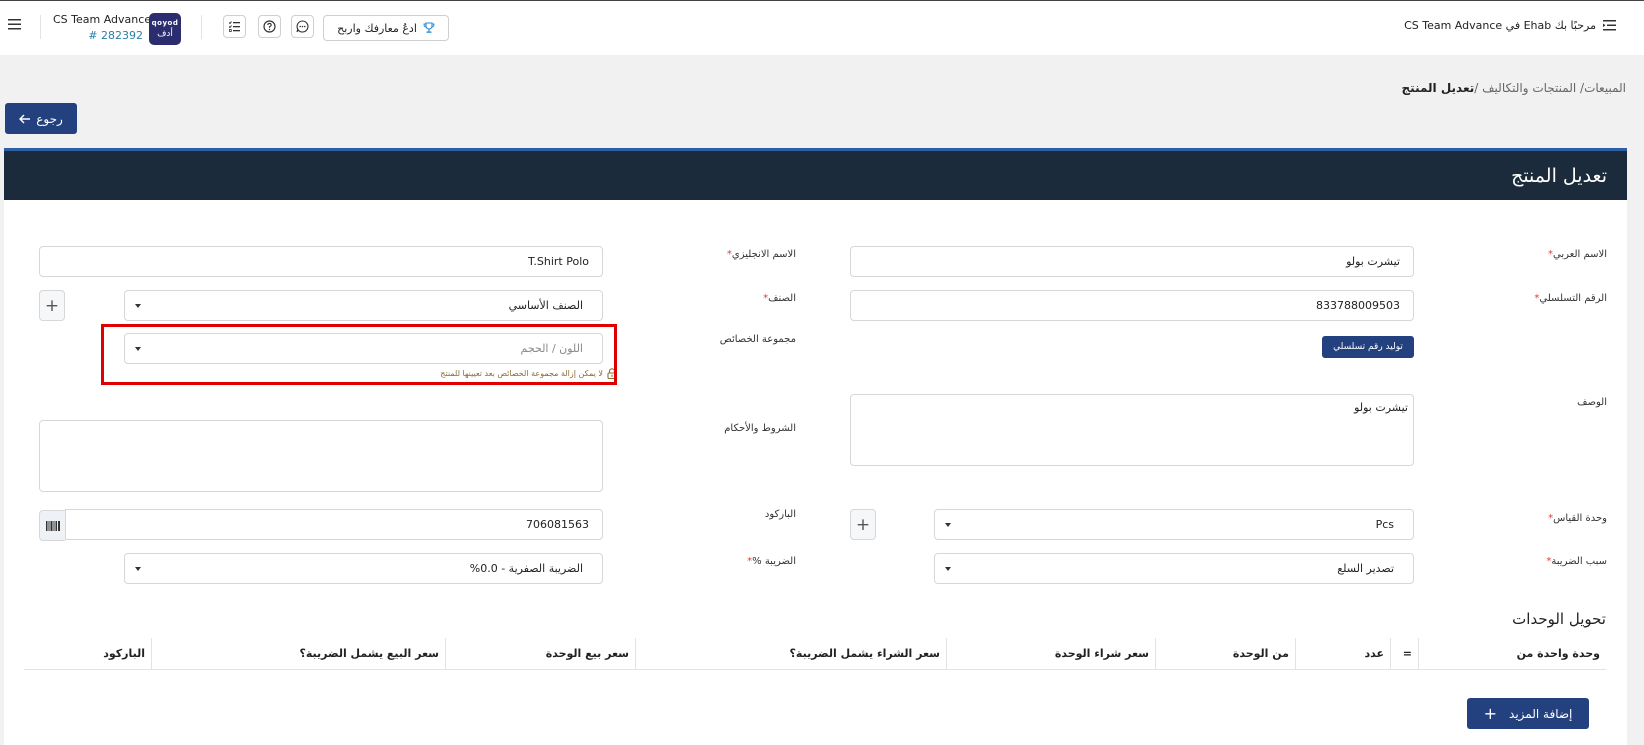  I want to click on category-label: الصنف*, so click(779, 298).